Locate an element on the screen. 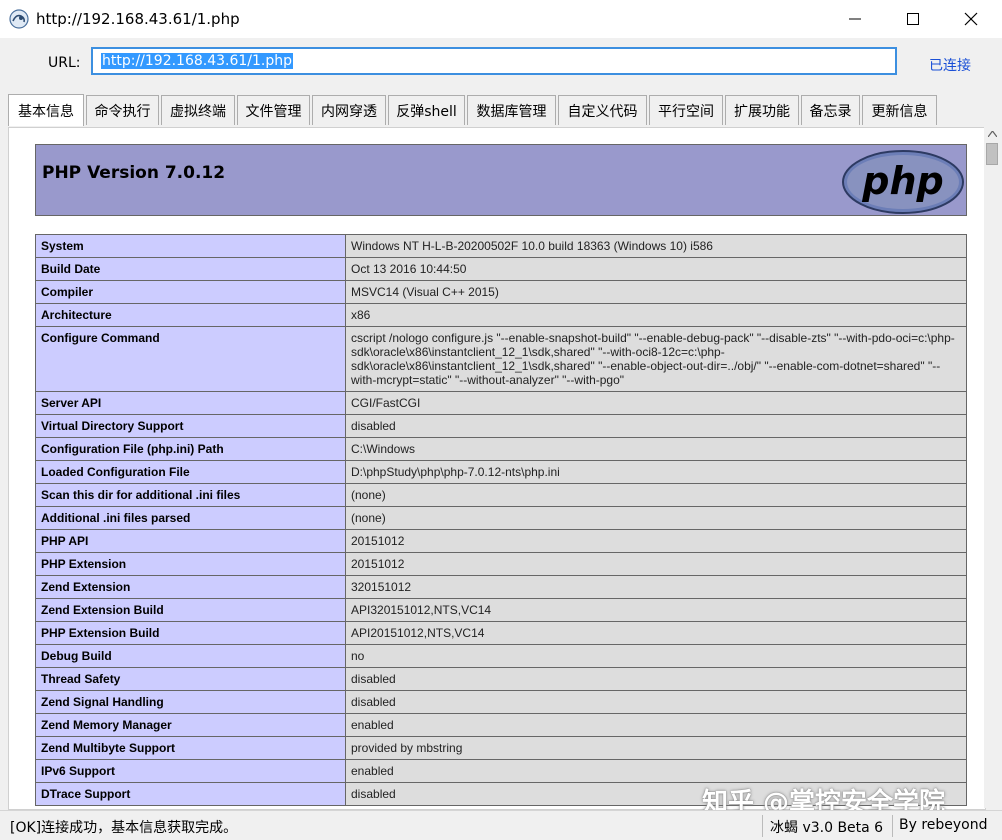 The width and height of the screenshot is (1002, 840). vertical-scrollbar is located at coordinates (992, 467).